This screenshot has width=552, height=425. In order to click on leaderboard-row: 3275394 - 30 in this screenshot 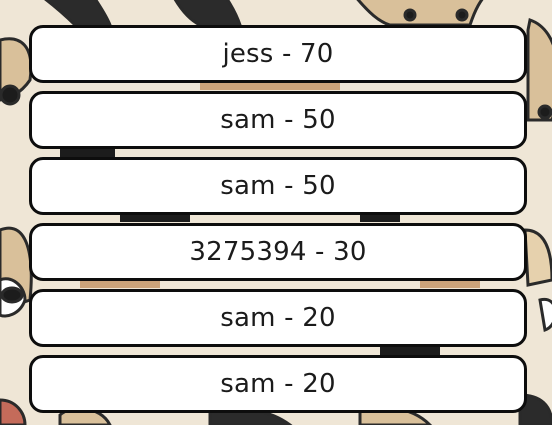, I will do `click(278, 252)`.